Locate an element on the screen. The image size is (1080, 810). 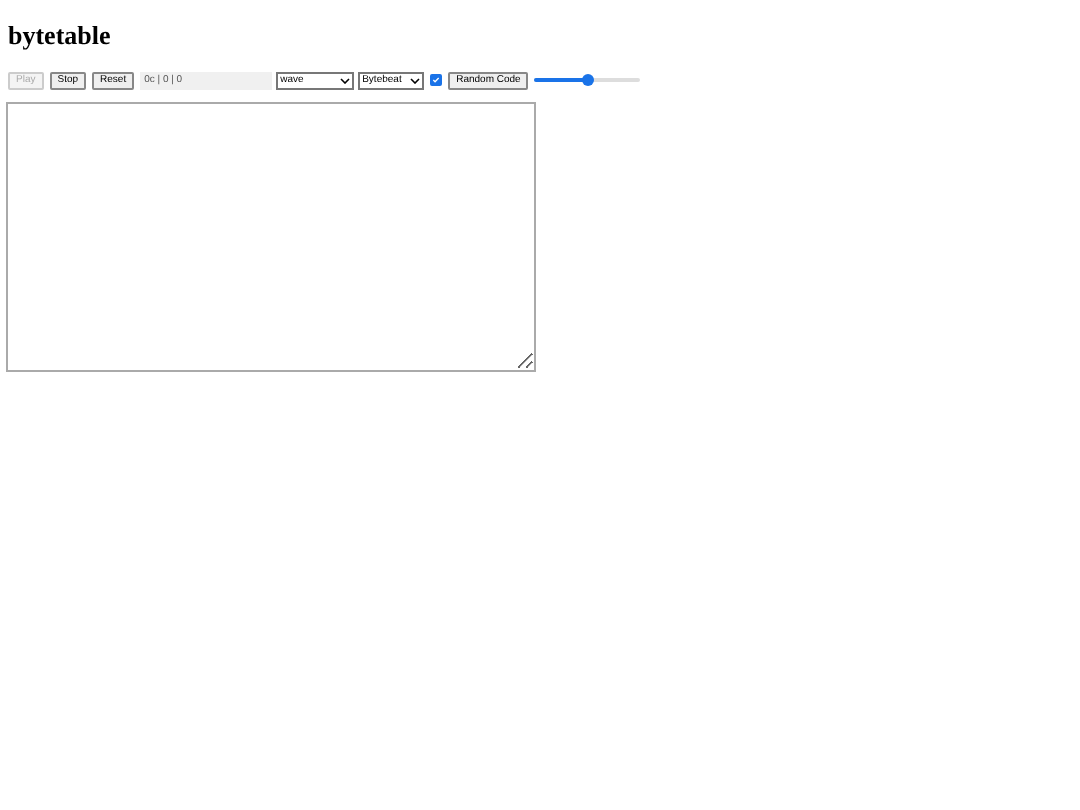
slider-thumb is located at coordinates (587, 80).